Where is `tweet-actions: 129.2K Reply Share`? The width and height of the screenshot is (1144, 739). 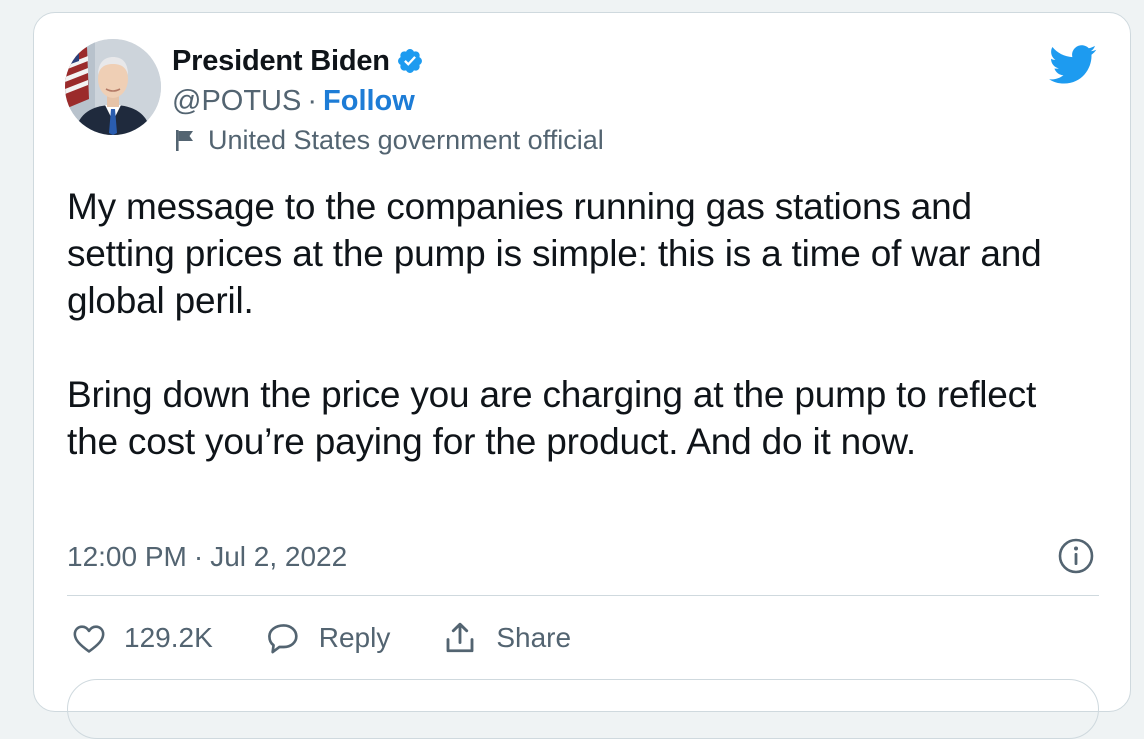 tweet-actions: 129.2K Reply Share is located at coordinates (347, 638).